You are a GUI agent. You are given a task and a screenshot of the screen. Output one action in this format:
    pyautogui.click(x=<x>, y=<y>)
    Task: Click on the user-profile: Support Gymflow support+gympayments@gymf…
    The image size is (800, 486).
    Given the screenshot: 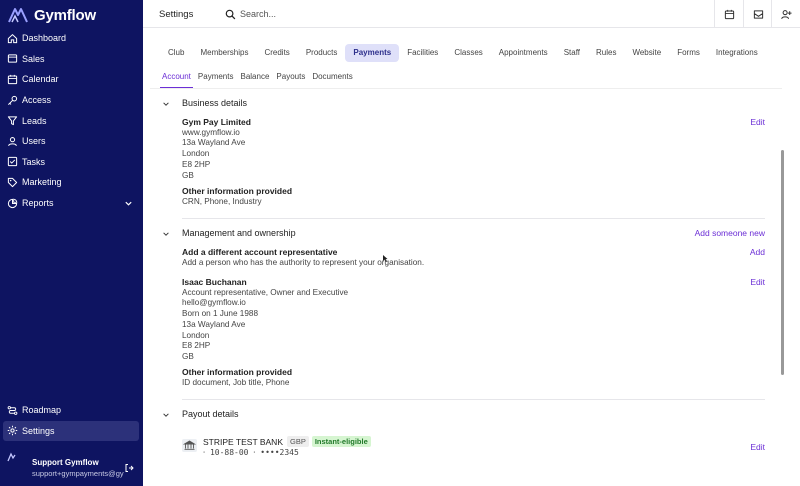 What is the action you would take?
    pyautogui.click(x=73, y=466)
    